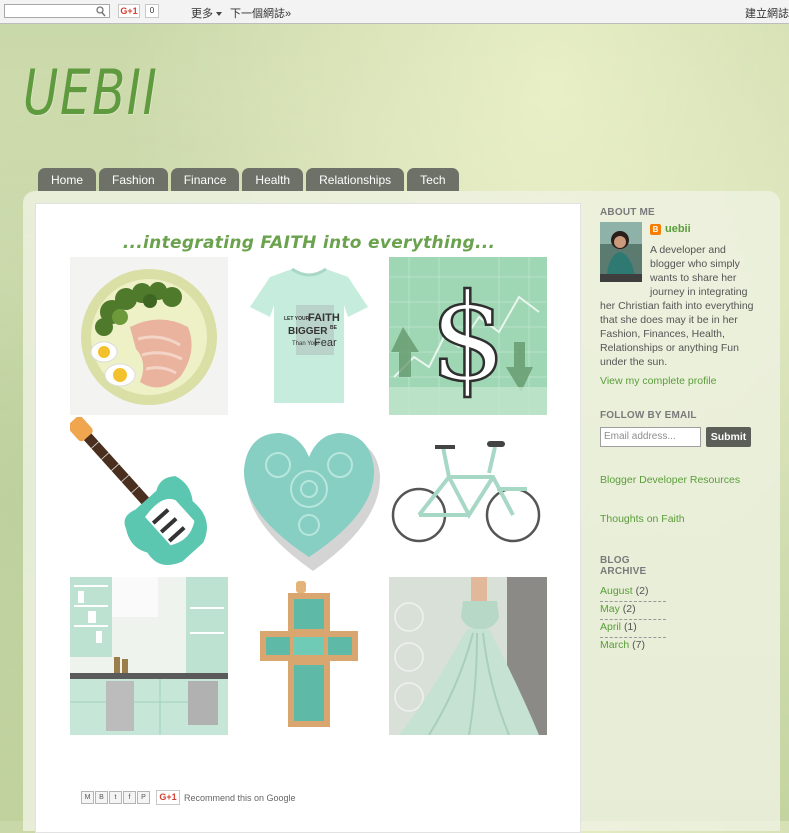 The image size is (789, 833). Describe the element at coordinates (90, 93) in the screenshot. I see `blog-title: UEBII` at that location.